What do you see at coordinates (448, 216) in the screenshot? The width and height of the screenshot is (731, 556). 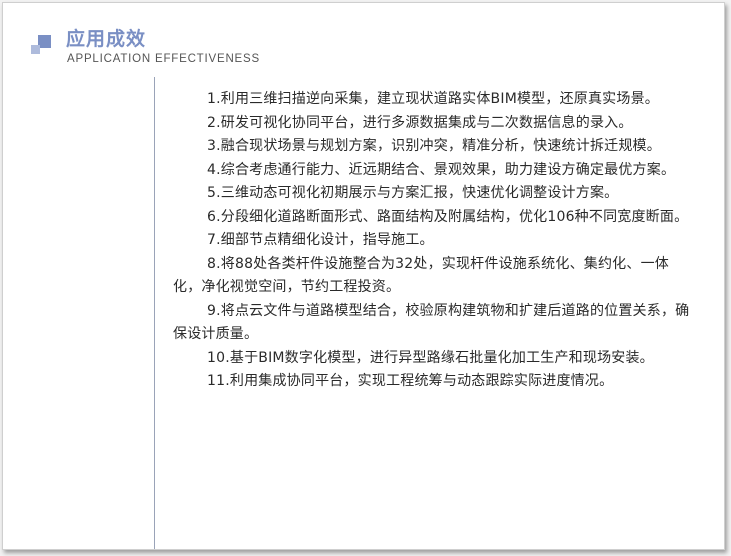 I see `list-item: 6.分段细化道路断面形式、路面结构及附属结构，优化106种不同宽度断面。` at bounding box center [448, 216].